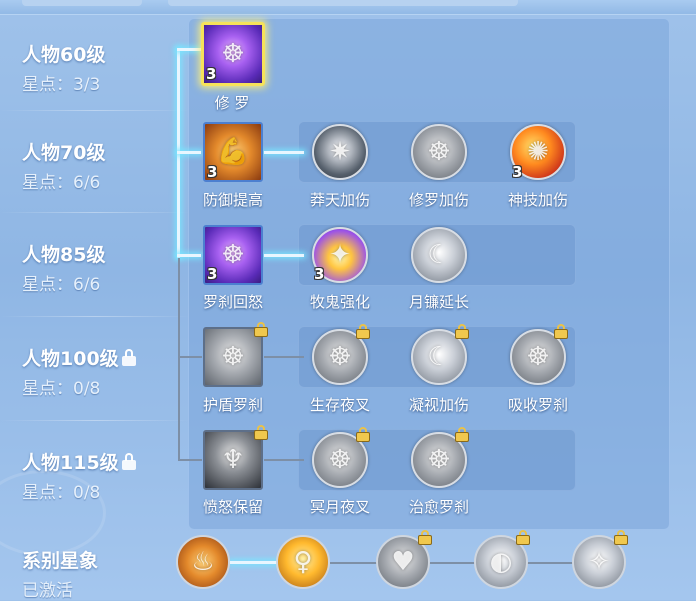  Describe the element at coordinates (64, 255) in the screenshot. I see `level-title: 人物85级` at that location.